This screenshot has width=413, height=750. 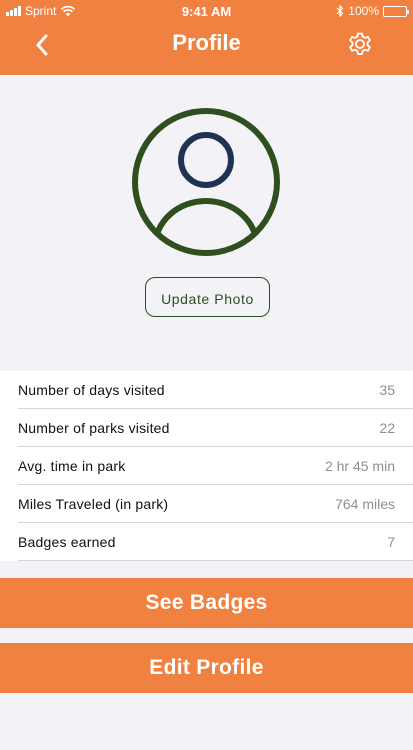 What do you see at coordinates (365, 504) in the screenshot?
I see `stat-value: 764 miles` at bounding box center [365, 504].